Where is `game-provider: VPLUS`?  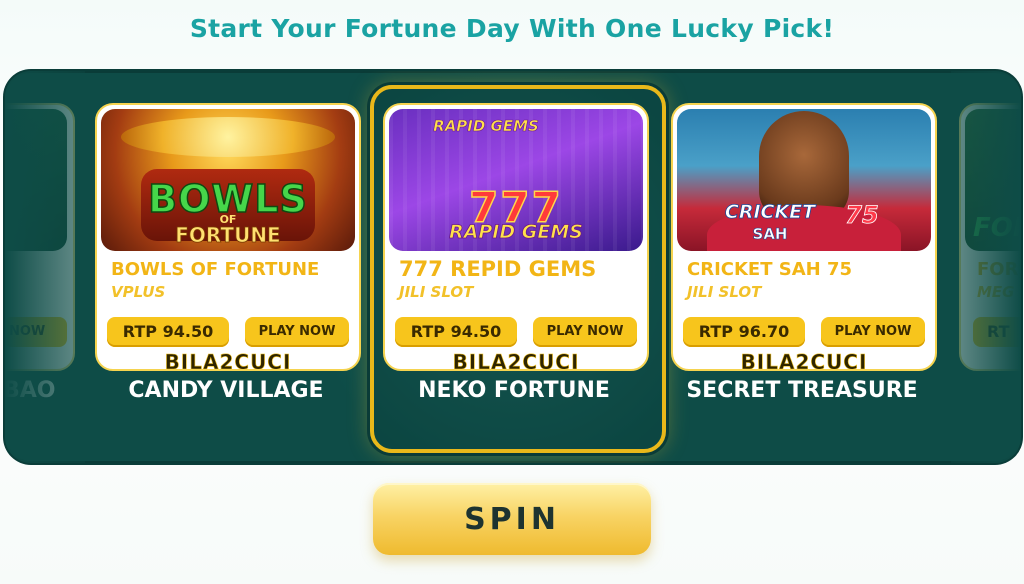 game-provider: VPLUS is located at coordinates (138, 292).